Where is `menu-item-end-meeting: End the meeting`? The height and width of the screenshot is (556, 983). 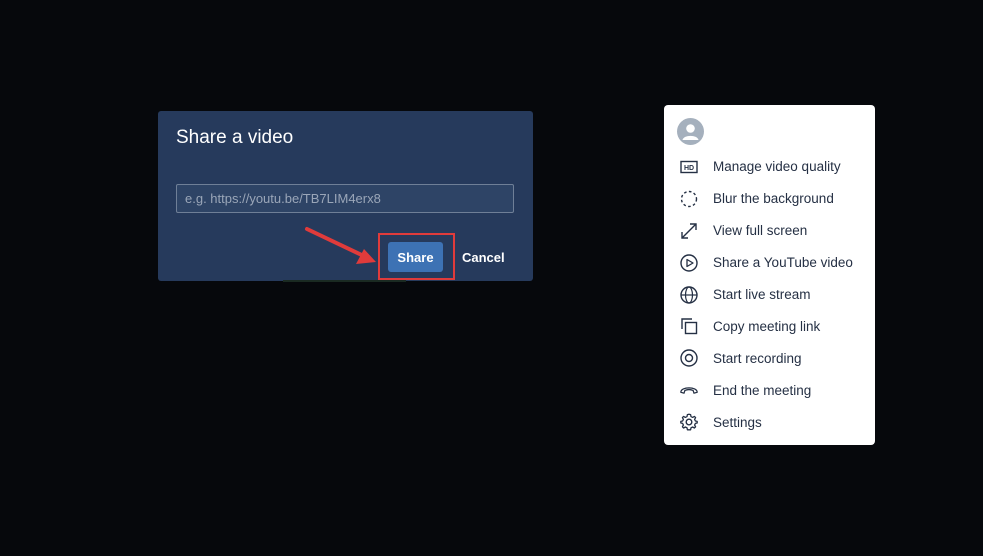
menu-item-end-meeting: End the meeting is located at coordinates (769, 390).